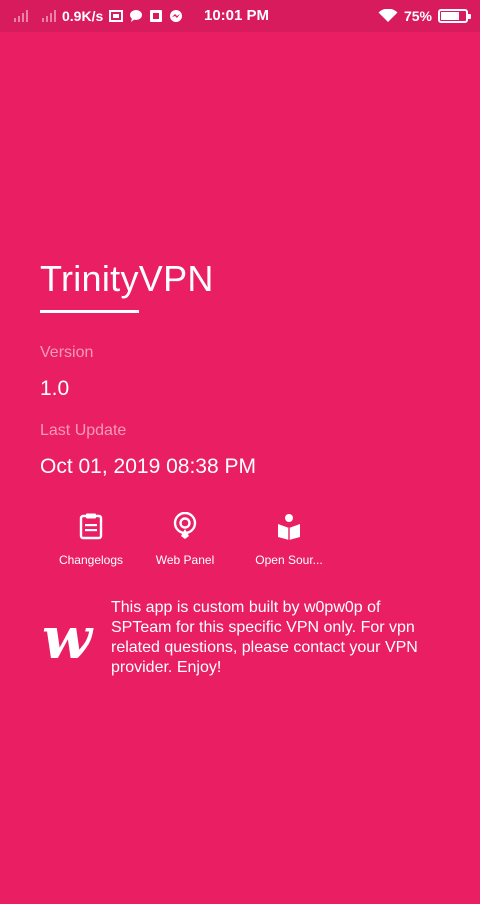 Image resolution: width=480 pixels, height=904 pixels. I want to click on battery-icon, so click(454, 16).